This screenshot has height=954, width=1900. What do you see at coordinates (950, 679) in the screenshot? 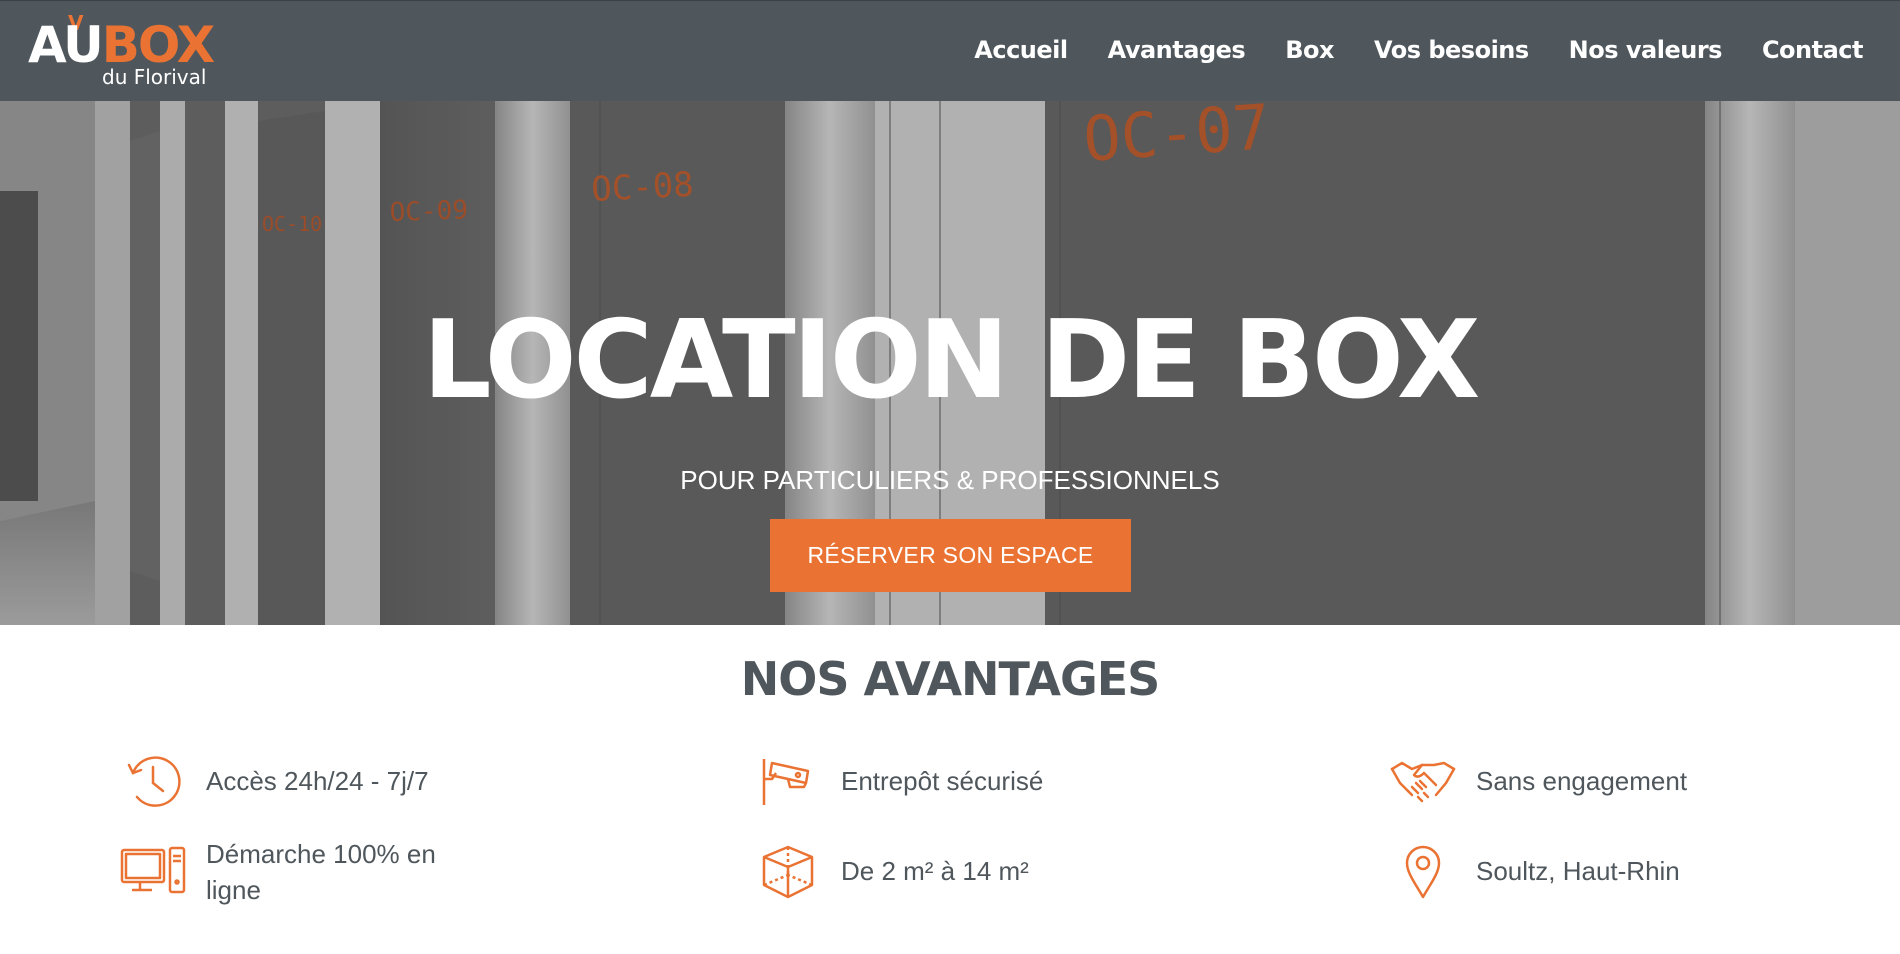
I see `advantages-title: NOS AVANTAGES` at bounding box center [950, 679].